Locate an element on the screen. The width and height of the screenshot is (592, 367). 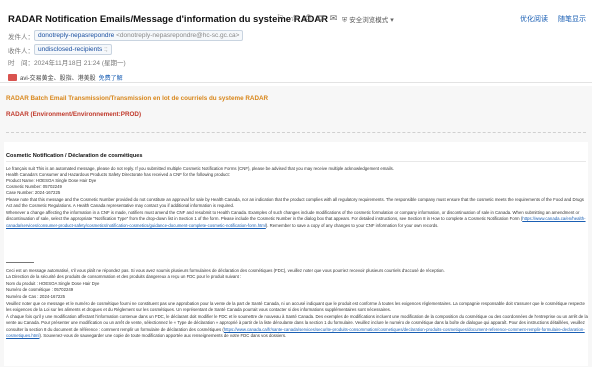
print-icon: ⎙ is located at coordinates (307, 18).